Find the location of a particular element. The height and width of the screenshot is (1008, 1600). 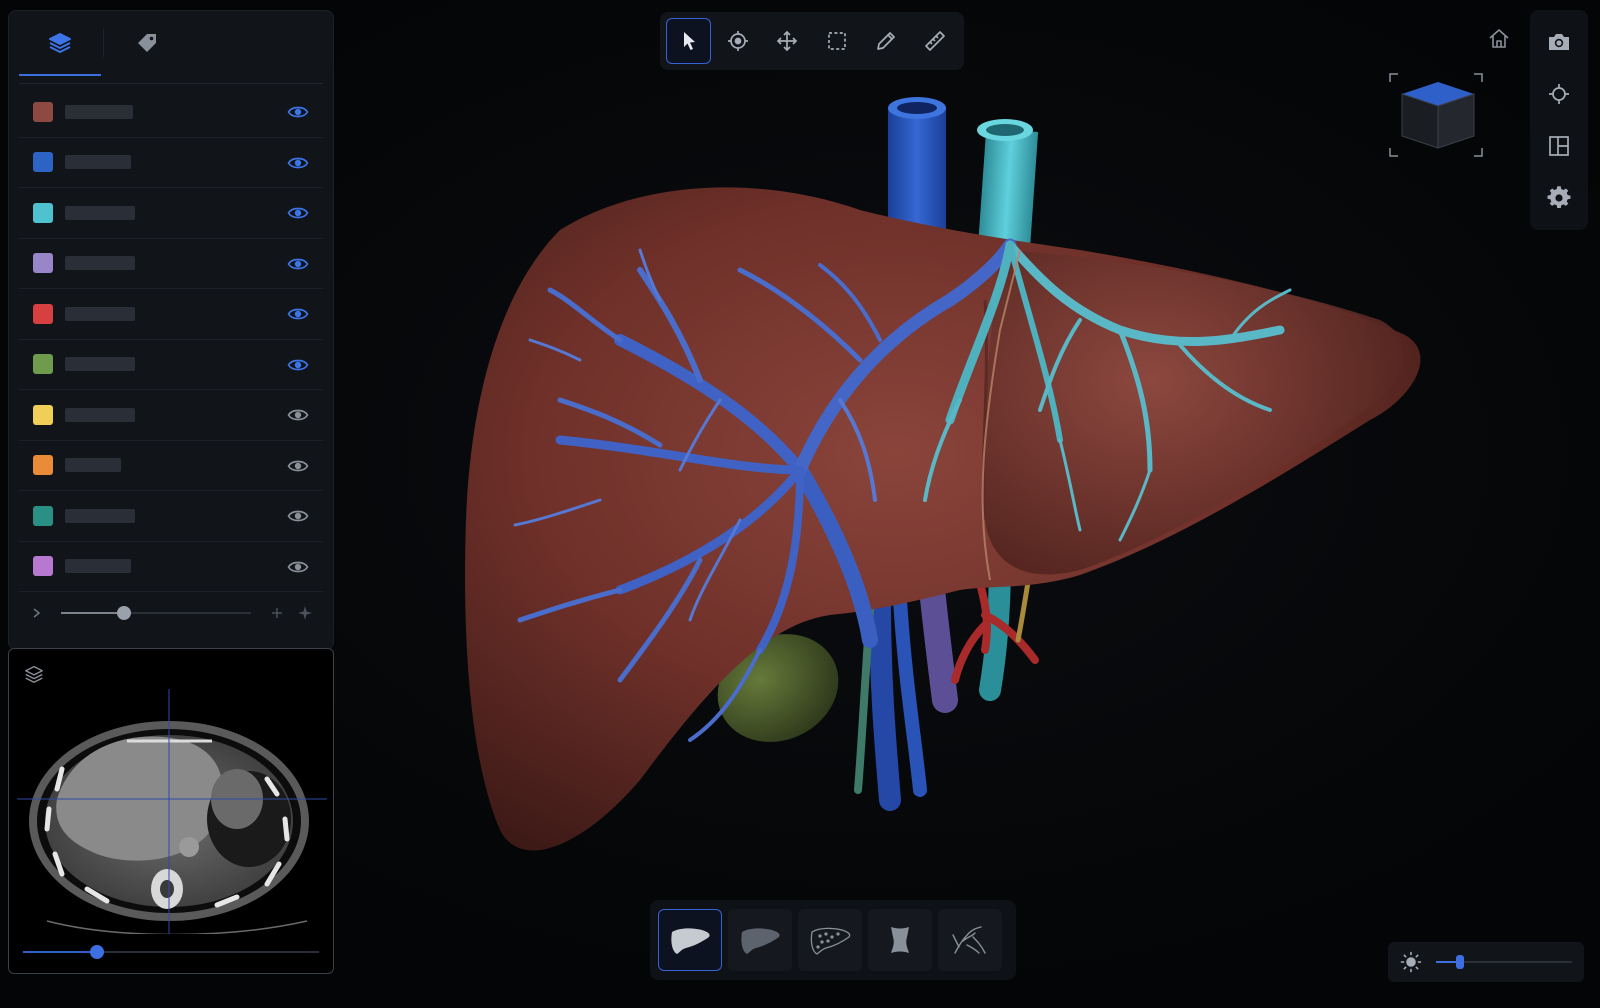

screenshot-button is located at coordinates (1559, 42).